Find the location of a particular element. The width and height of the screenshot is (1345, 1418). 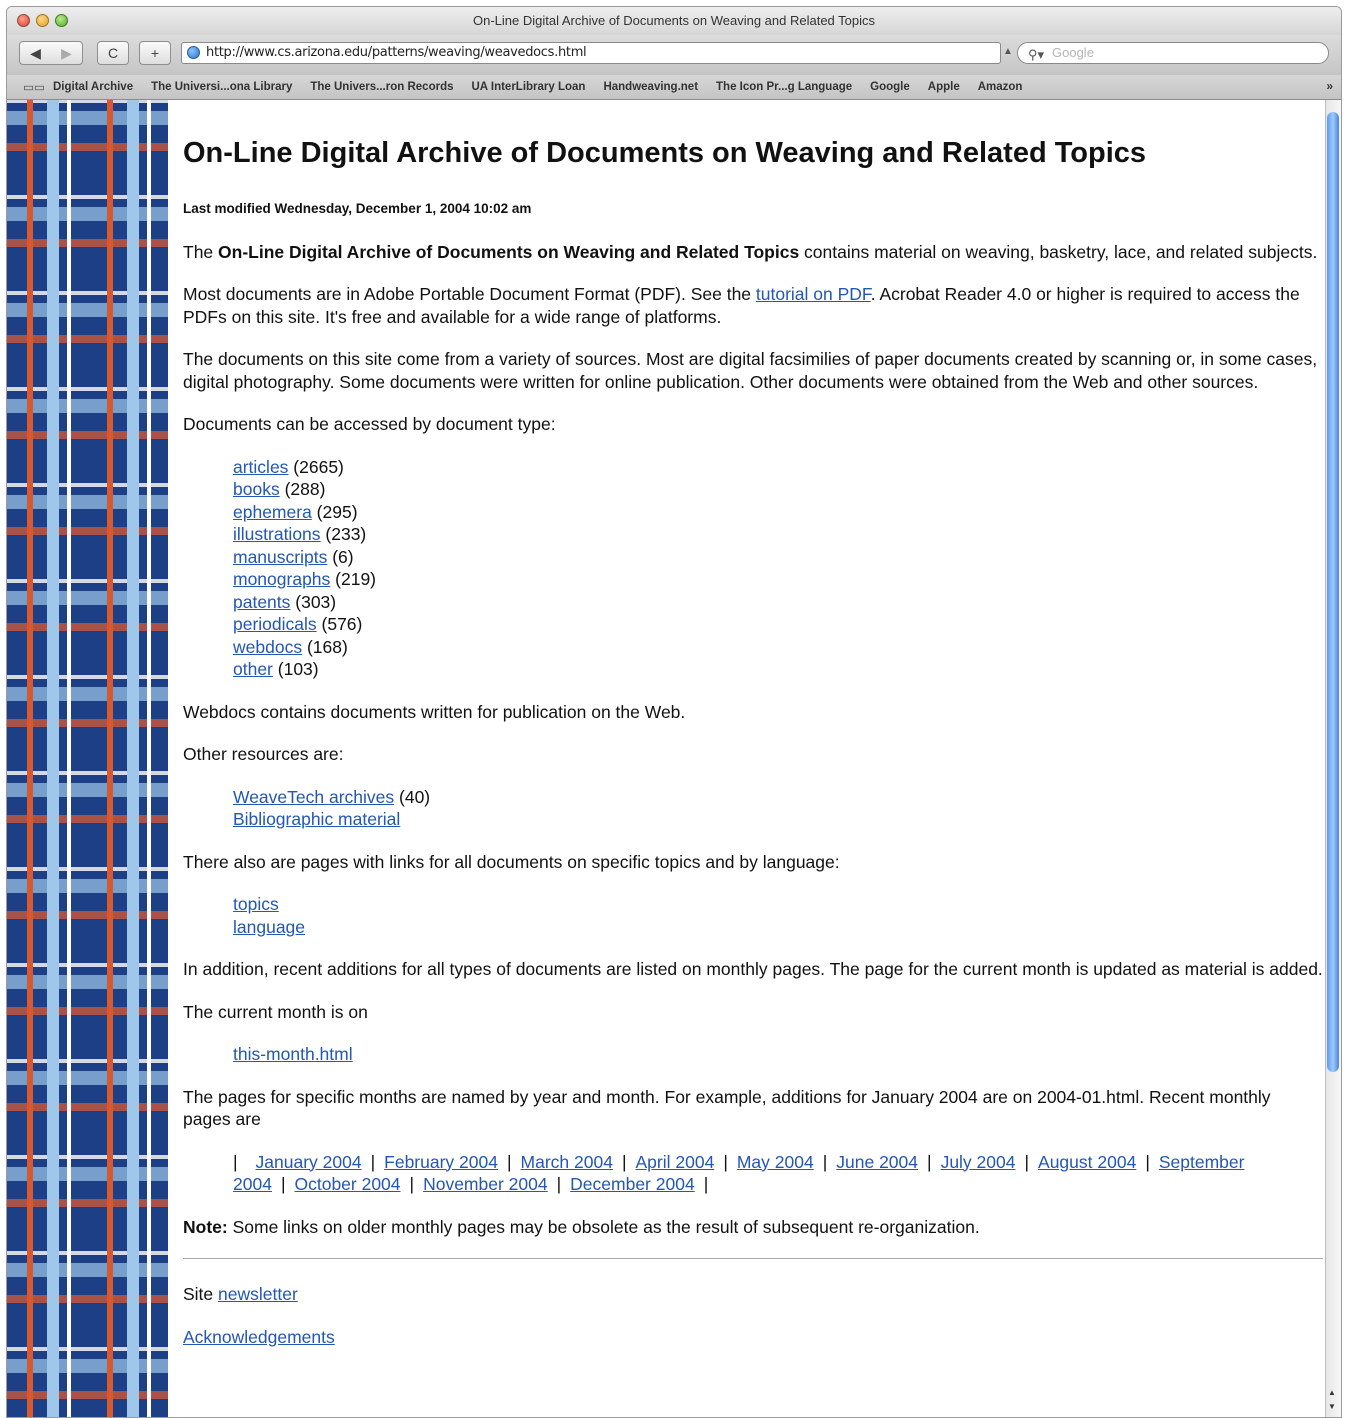

month-link: December 2004 is located at coordinates (632, 1184).